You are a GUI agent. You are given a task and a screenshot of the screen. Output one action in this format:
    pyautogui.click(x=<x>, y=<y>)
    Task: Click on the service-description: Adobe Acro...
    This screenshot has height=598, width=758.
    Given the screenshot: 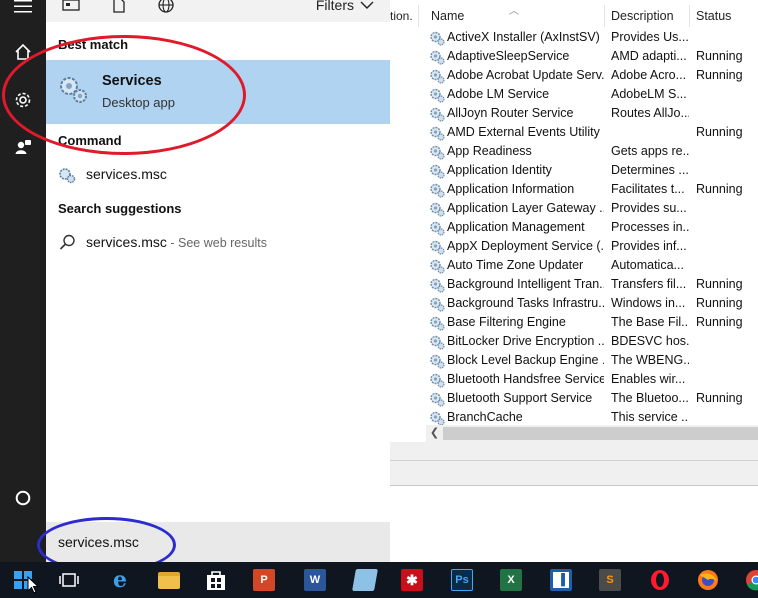 What is the action you would take?
    pyautogui.click(x=649, y=75)
    